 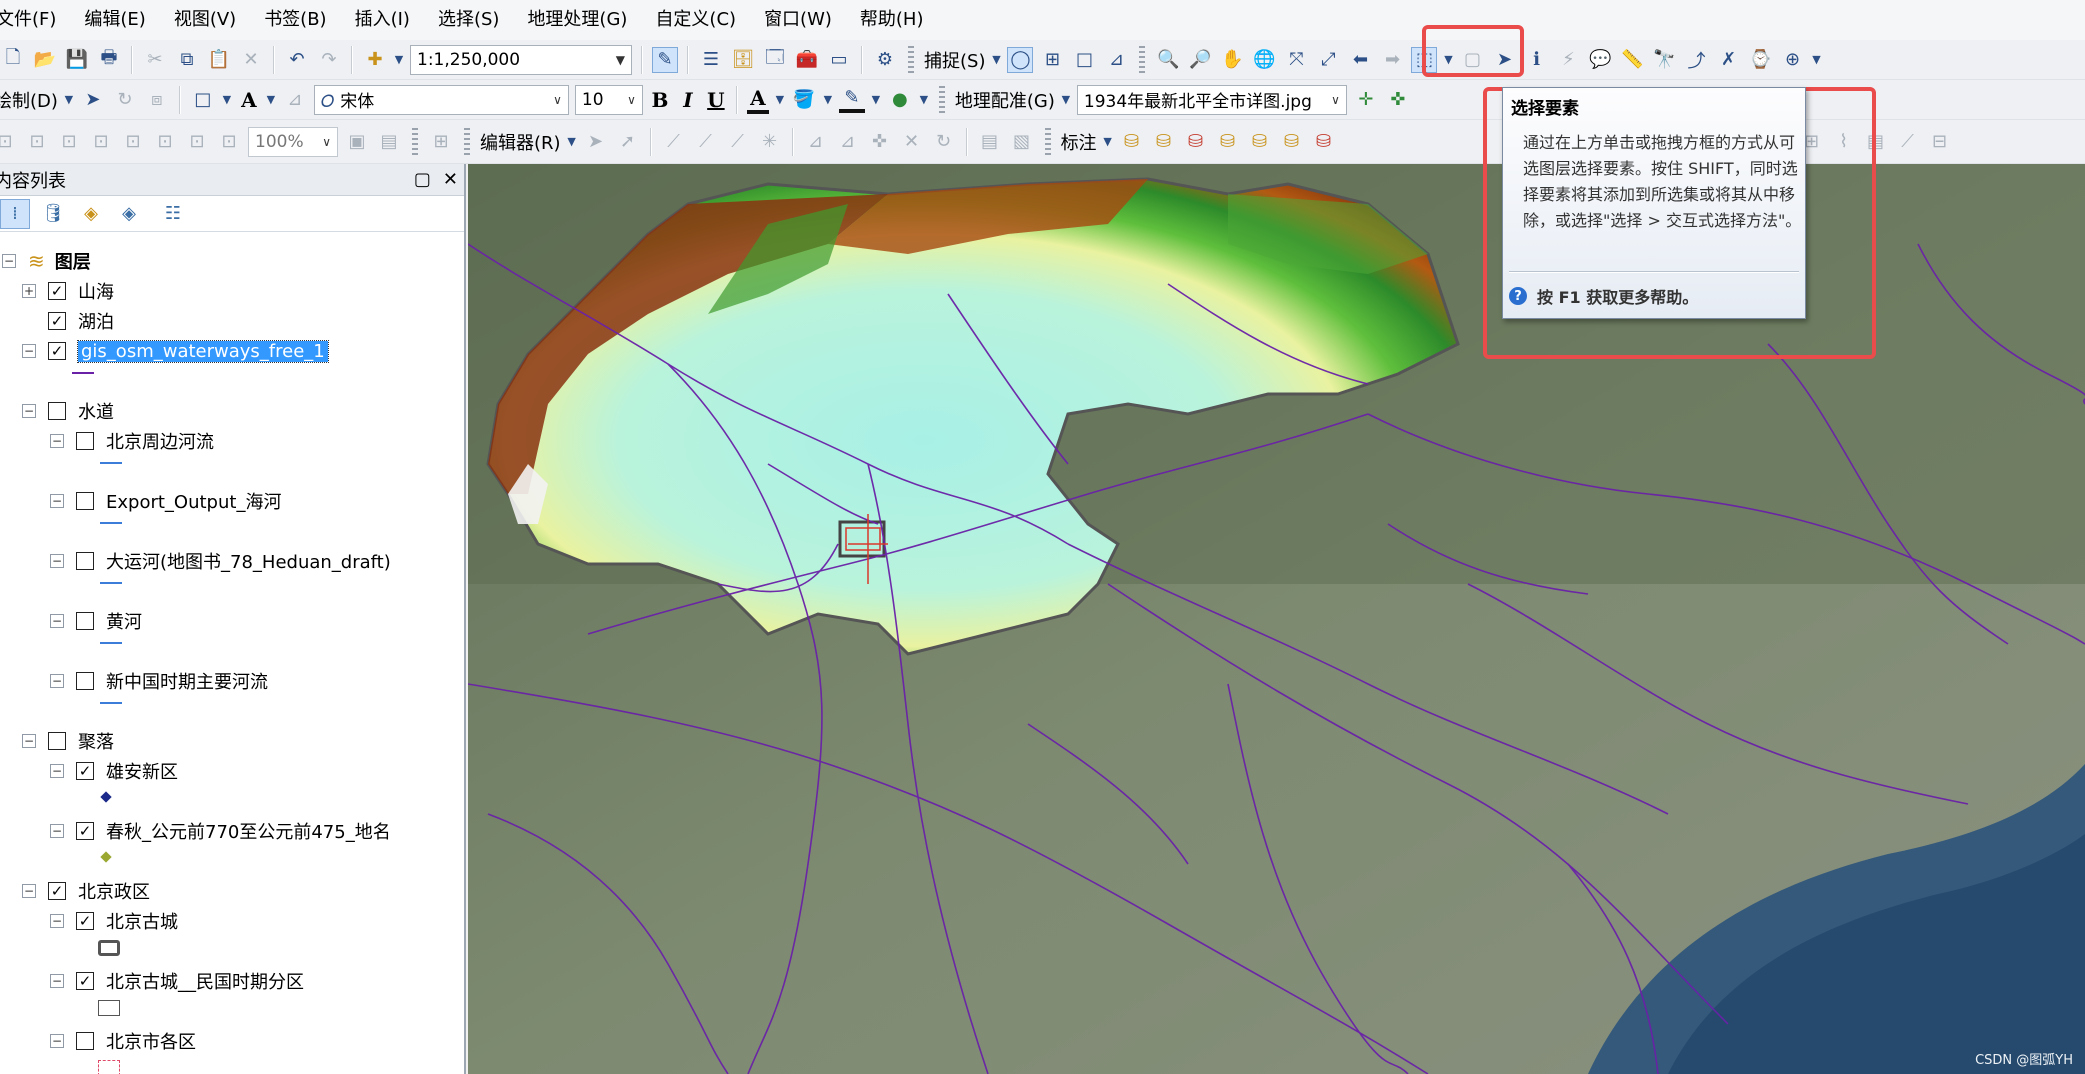 I want to click on toc-options-icon: ☷, so click(x=173, y=214).